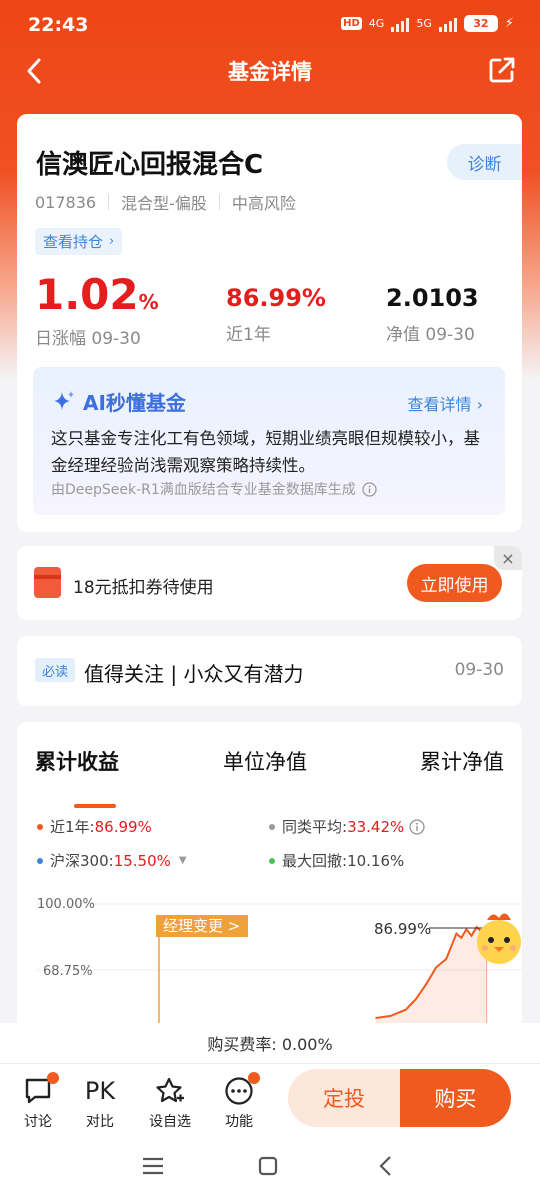 This screenshot has width=540, height=1200. I want to click on menu-icon, so click(153, 1166).